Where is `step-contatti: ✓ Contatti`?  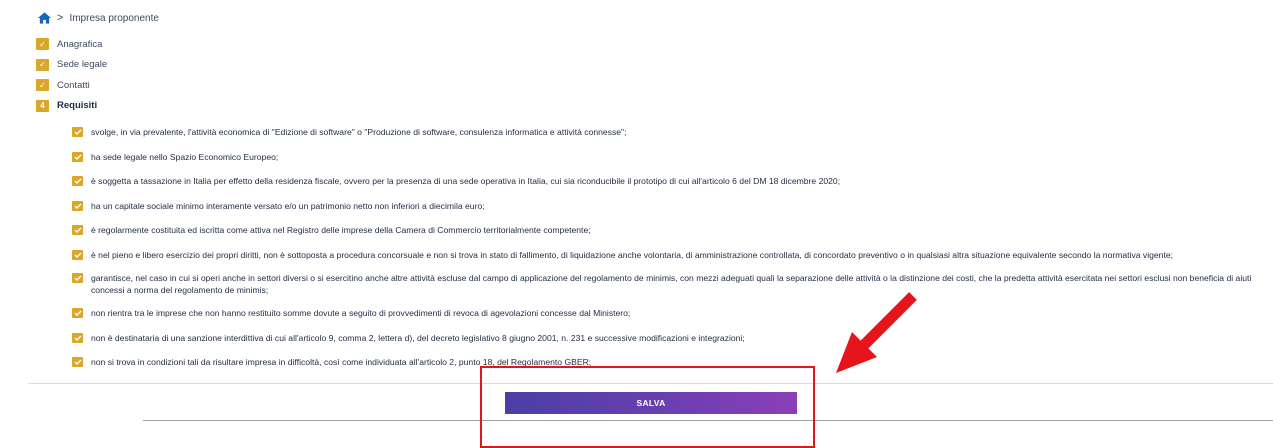
step-contatti: ✓ Contatti is located at coordinates (71, 85).